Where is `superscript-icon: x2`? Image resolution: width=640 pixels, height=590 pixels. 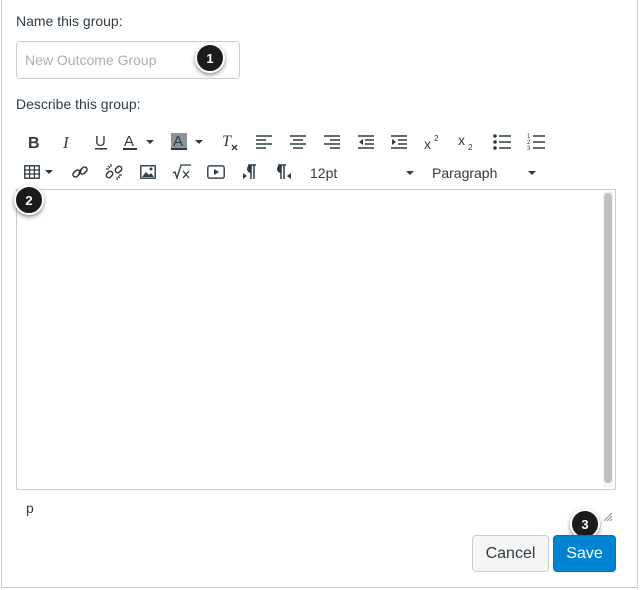 superscript-icon: x2 is located at coordinates (431, 142).